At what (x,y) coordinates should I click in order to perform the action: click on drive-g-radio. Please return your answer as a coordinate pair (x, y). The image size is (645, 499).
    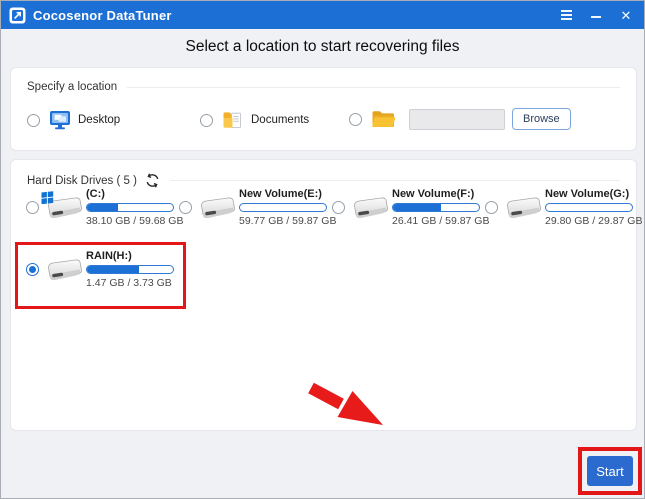
    Looking at the image, I should click on (491, 207).